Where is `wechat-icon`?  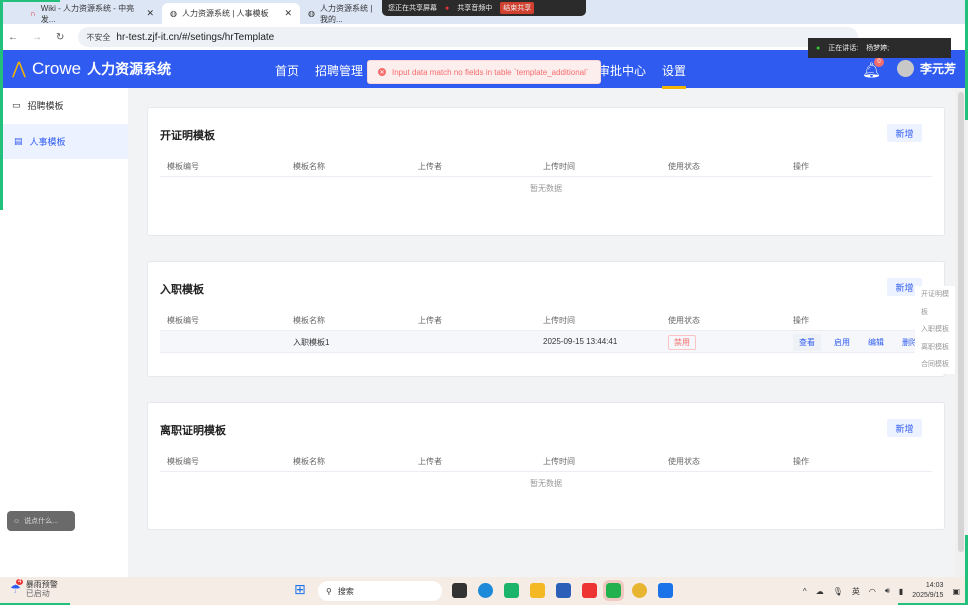 wechat-icon is located at coordinates (613, 590).